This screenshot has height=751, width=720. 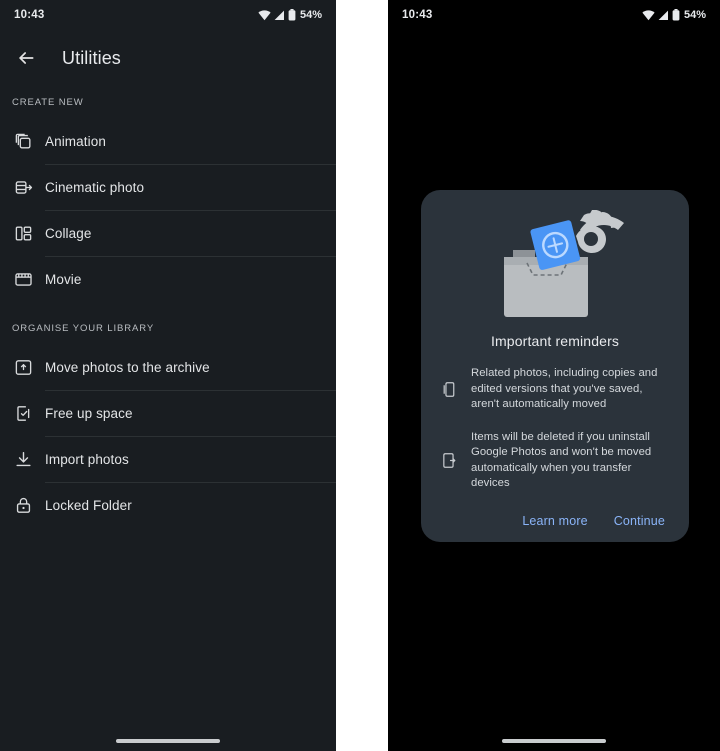 I want to click on status-bar-right: 10:43 54%, so click(x=554, y=15).